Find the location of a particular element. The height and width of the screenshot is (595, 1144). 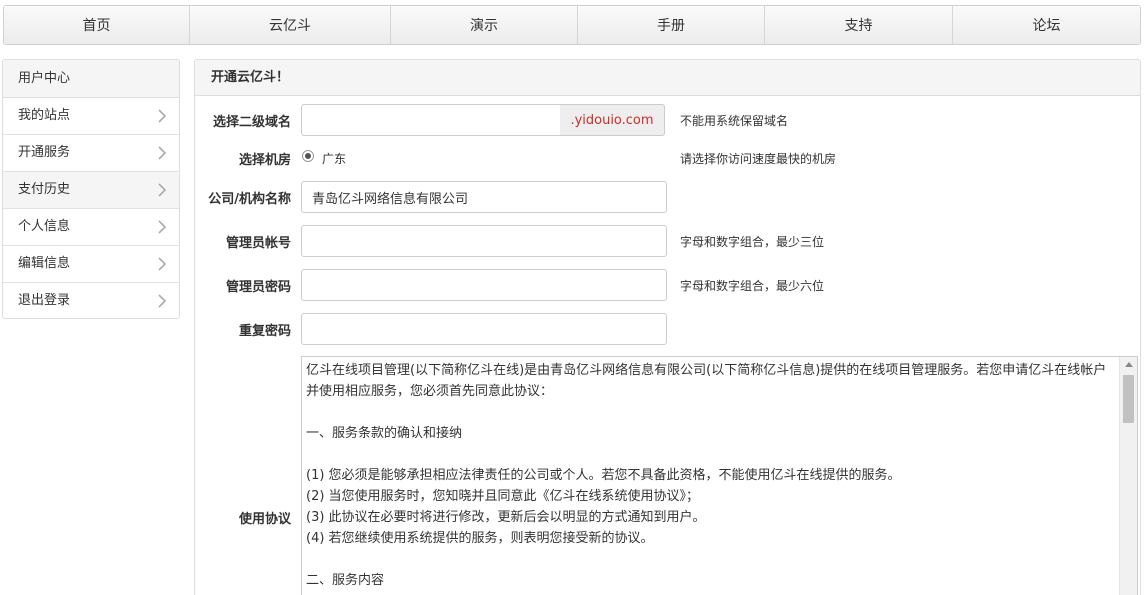

datacenter-option-label: 广东 is located at coordinates (334, 159).